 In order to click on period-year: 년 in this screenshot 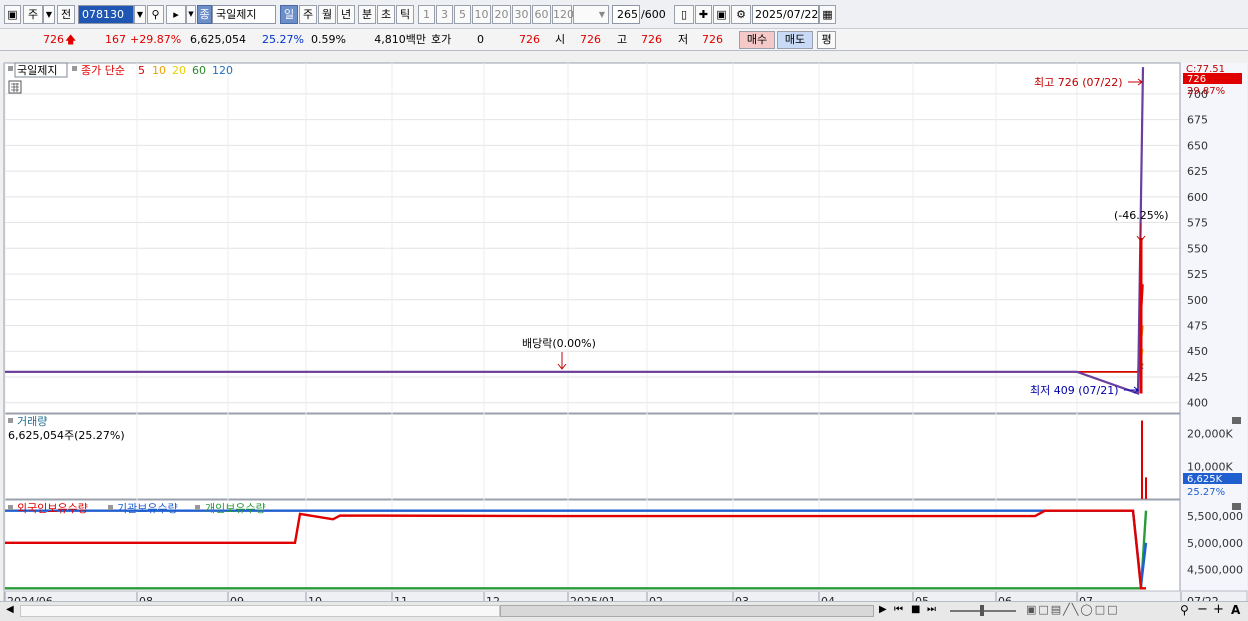, I will do `click(346, 14)`.